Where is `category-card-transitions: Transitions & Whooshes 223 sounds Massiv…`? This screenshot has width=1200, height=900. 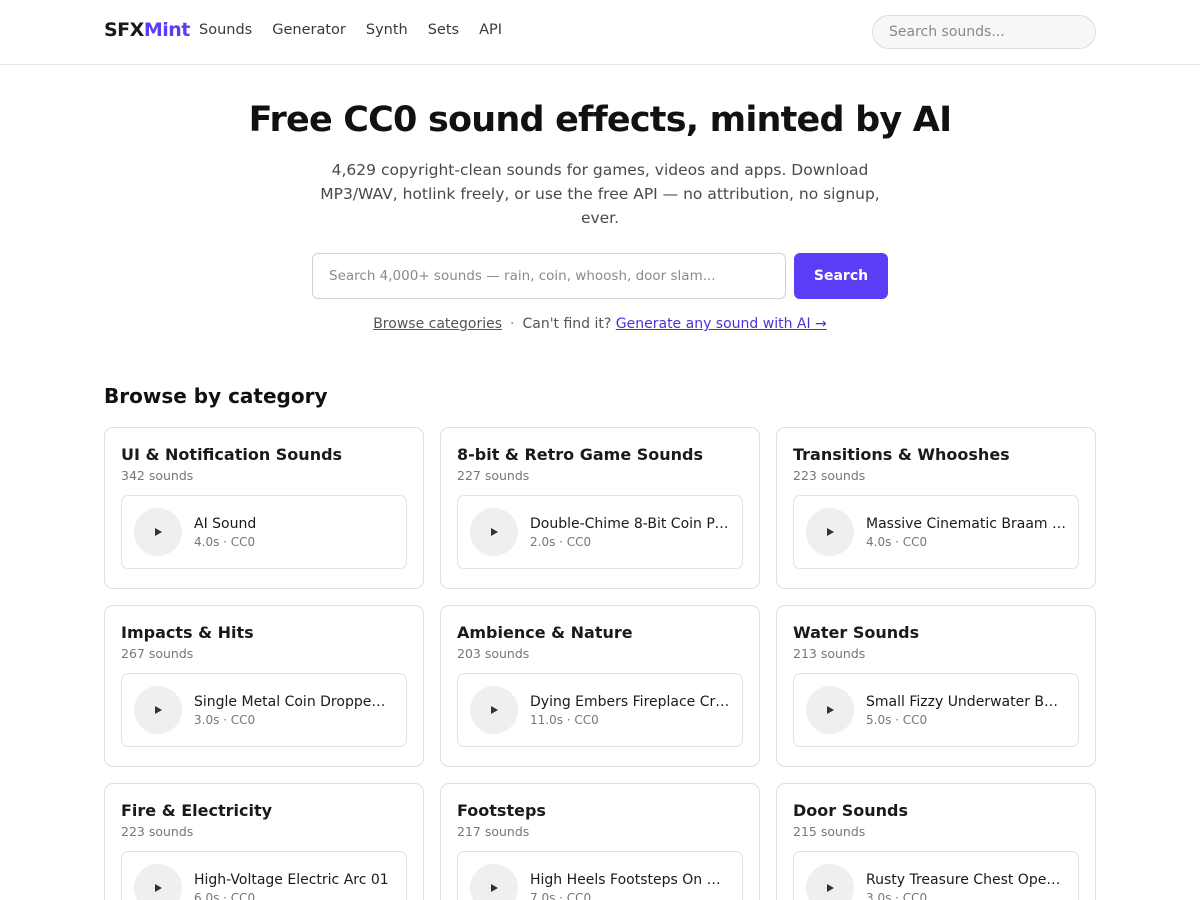 category-card-transitions: Transitions & Whooshes 223 sounds Massiv… is located at coordinates (936, 508).